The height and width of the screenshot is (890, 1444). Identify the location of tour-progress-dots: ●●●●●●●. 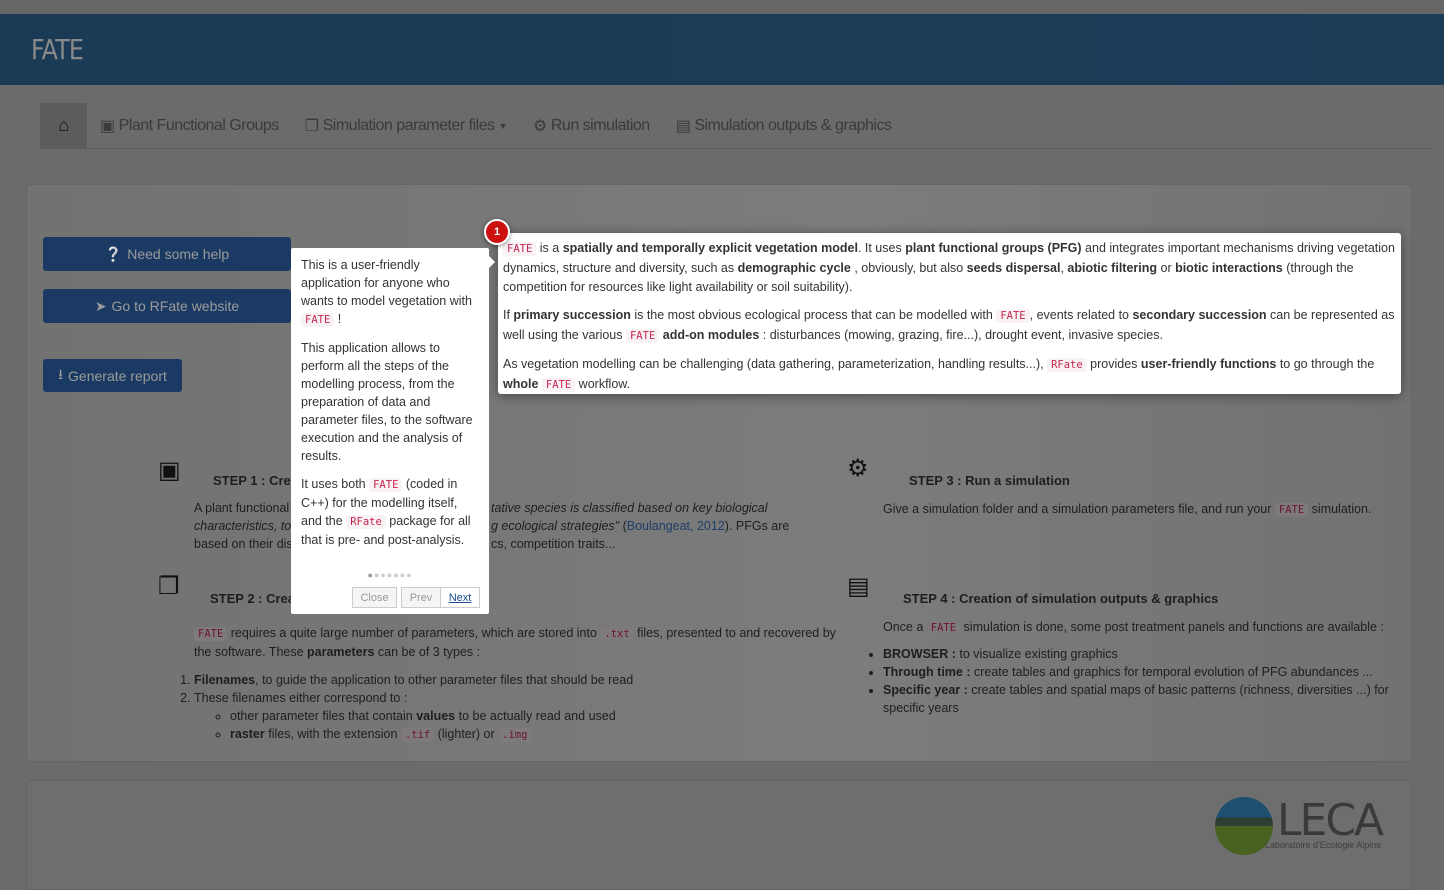
(390, 575).